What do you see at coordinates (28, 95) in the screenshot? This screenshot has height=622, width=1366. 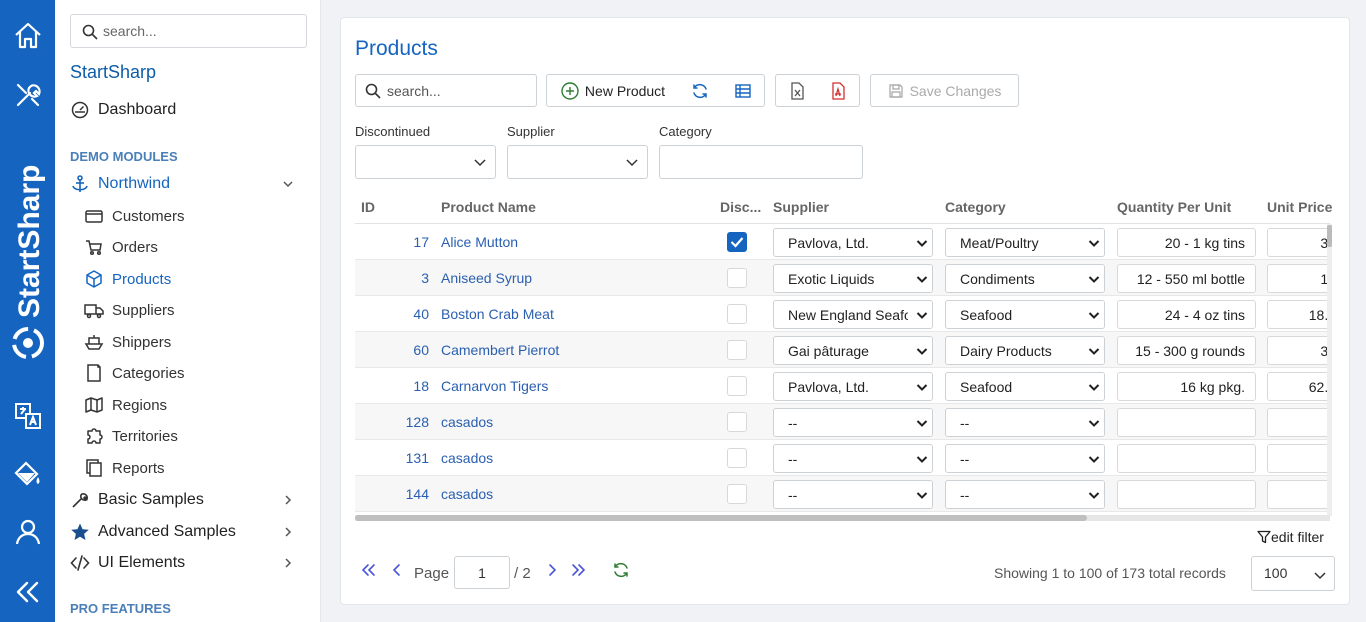 I see `tools-icon` at bounding box center [28, 95].